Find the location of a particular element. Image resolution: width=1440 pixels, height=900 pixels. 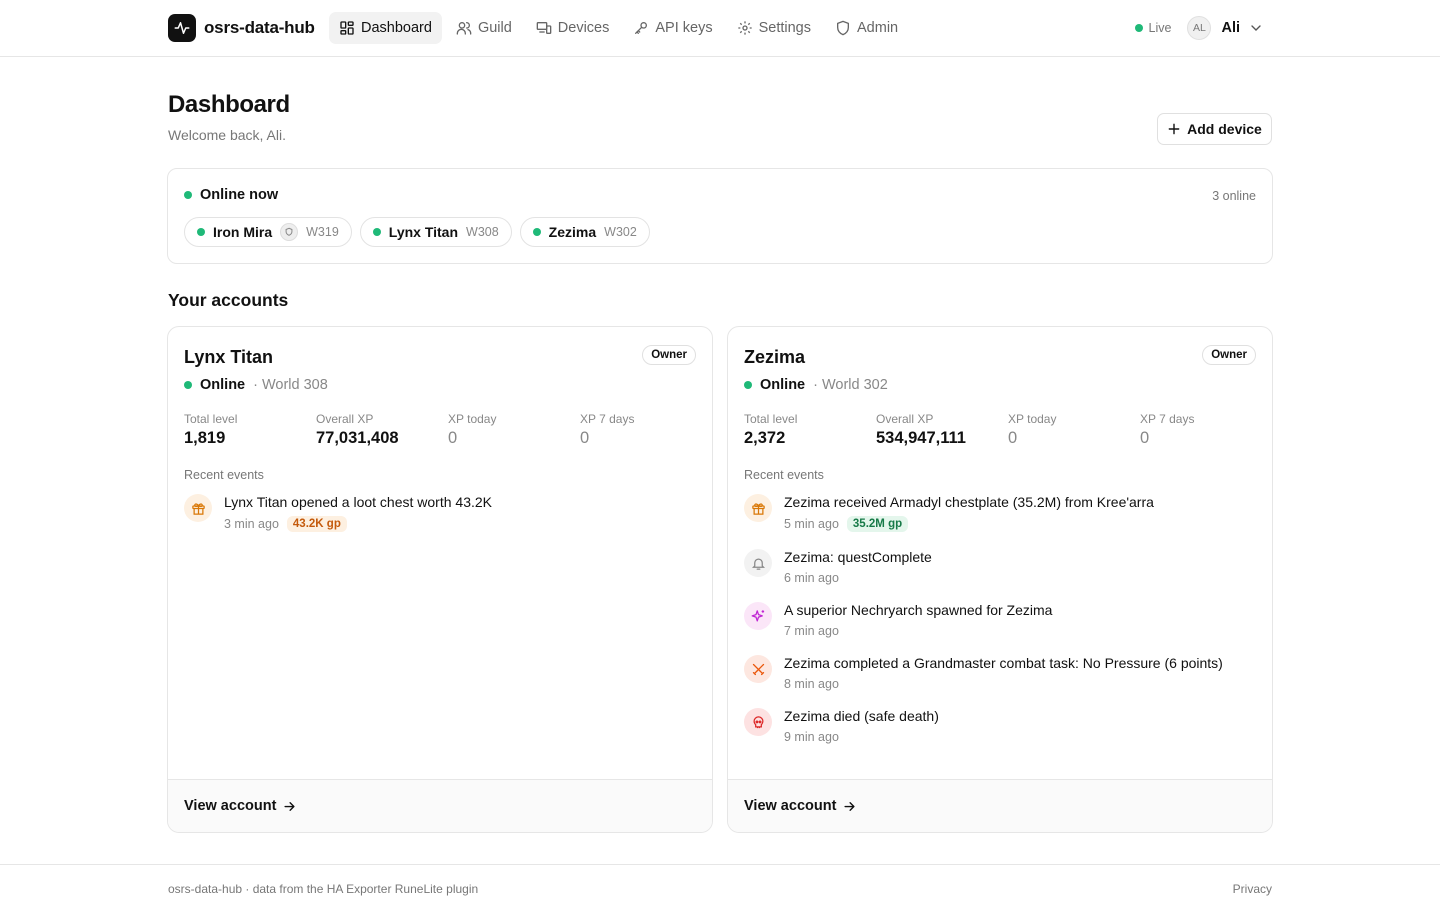

key-icon is located at coordinates (641, 28).